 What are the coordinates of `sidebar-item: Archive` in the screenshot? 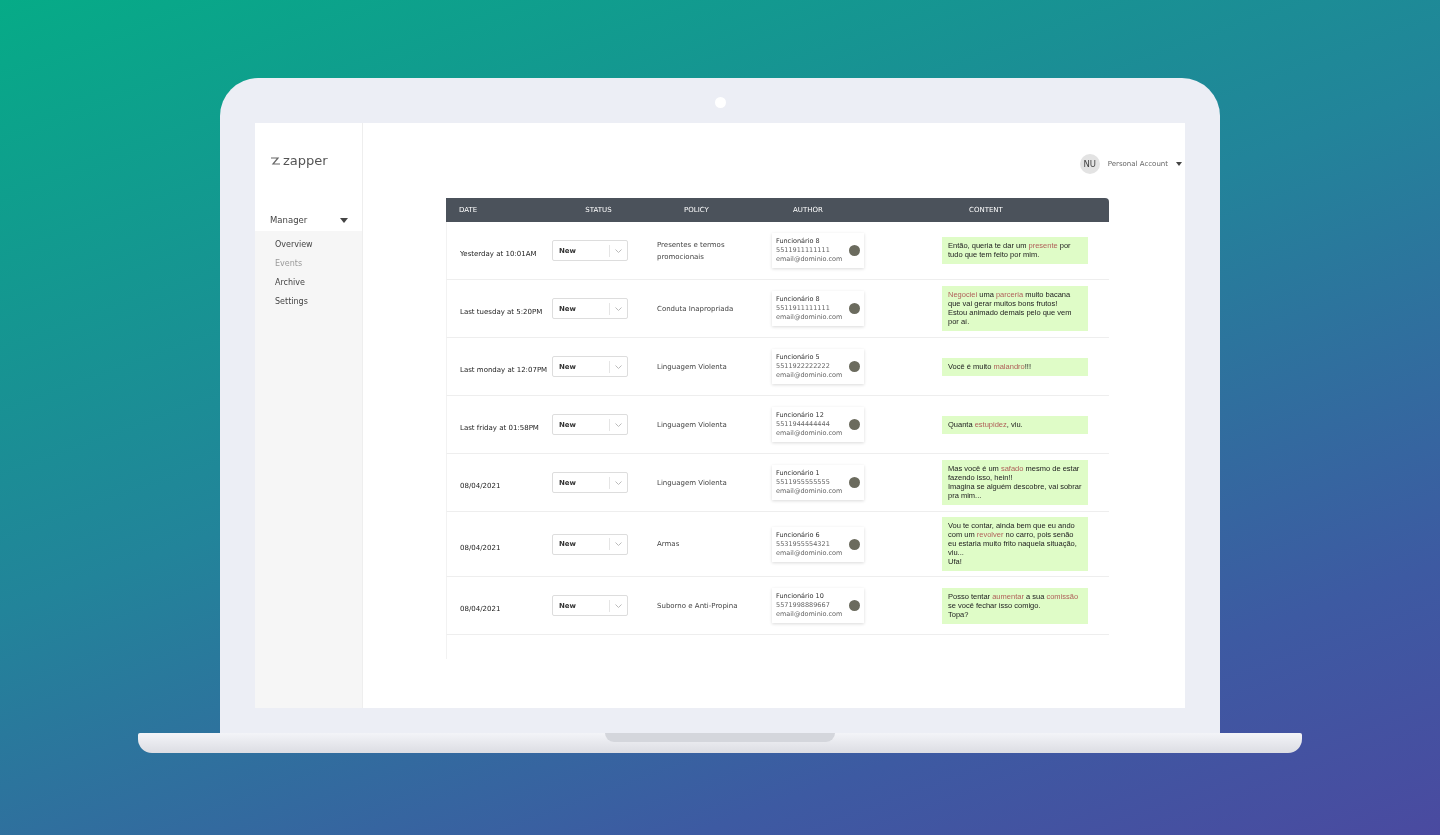 It's located at (308, 282).